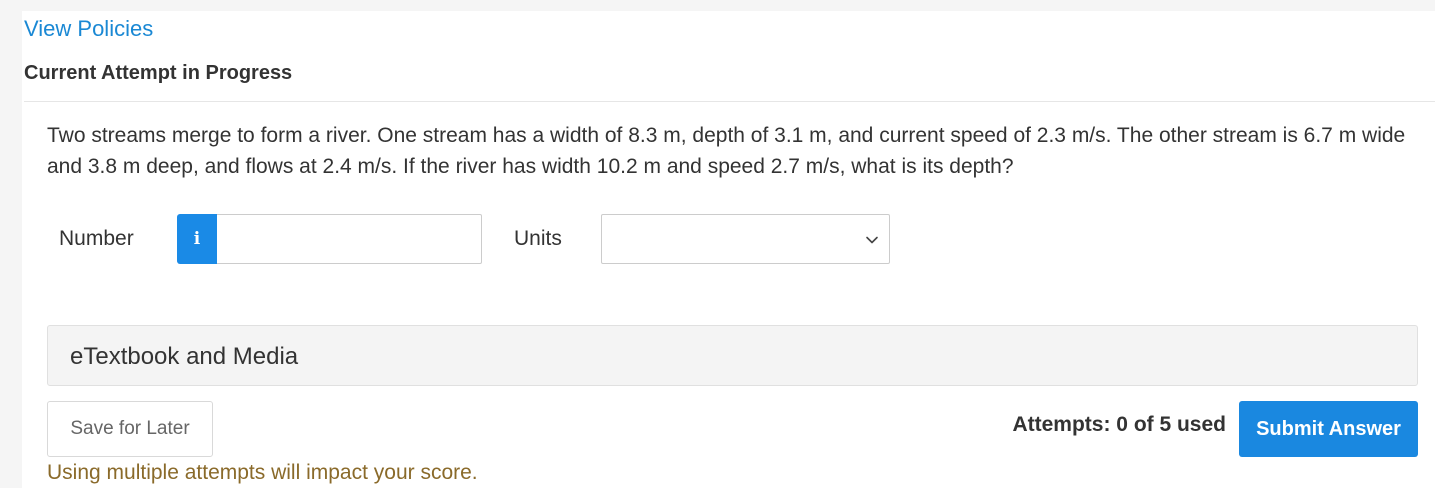  I want to click on number-input, so click(349, 239).